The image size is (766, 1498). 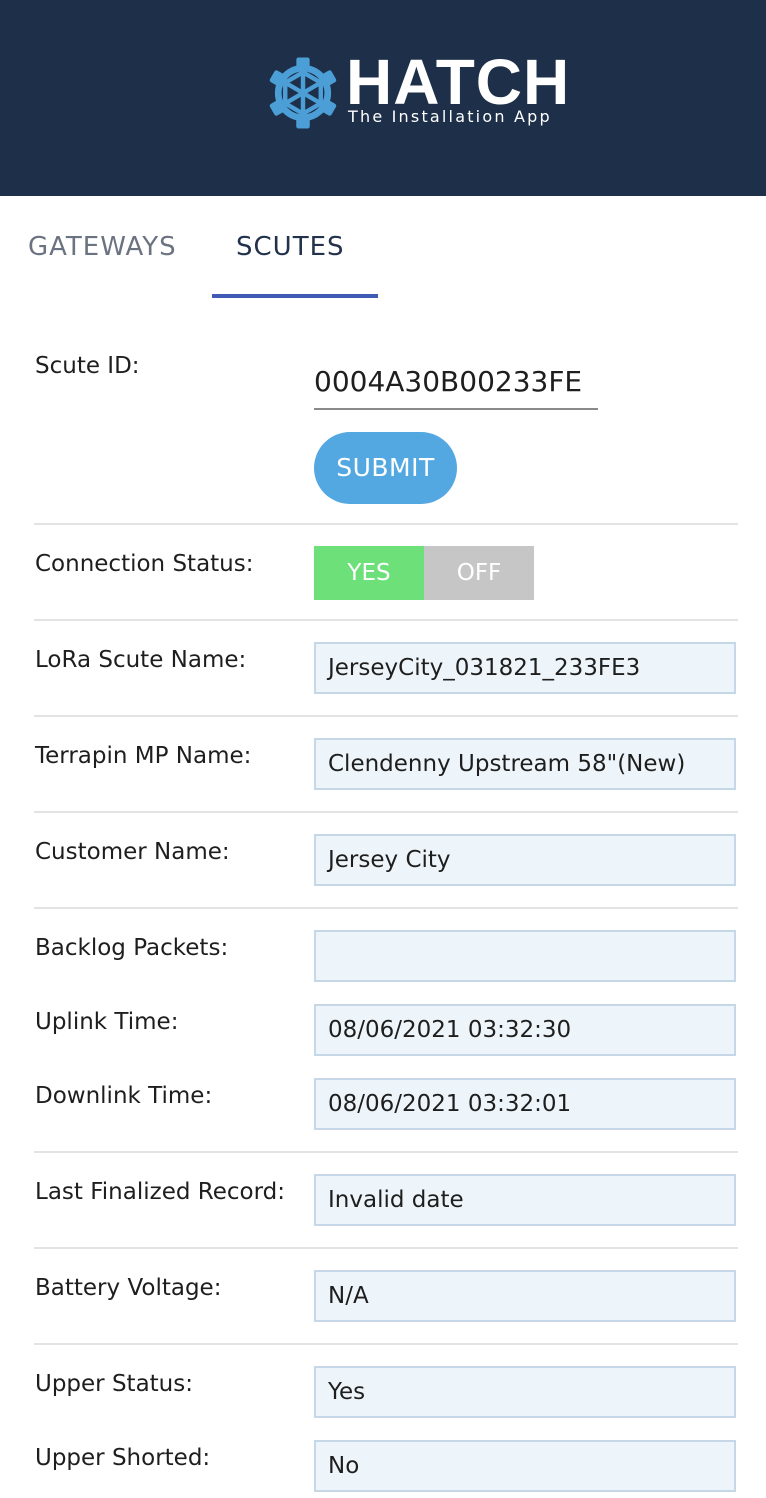 What do you see at coordinates (525, 956) in the screenshot?
I see `backlog-packets-field` at bounding box center [525, 956].